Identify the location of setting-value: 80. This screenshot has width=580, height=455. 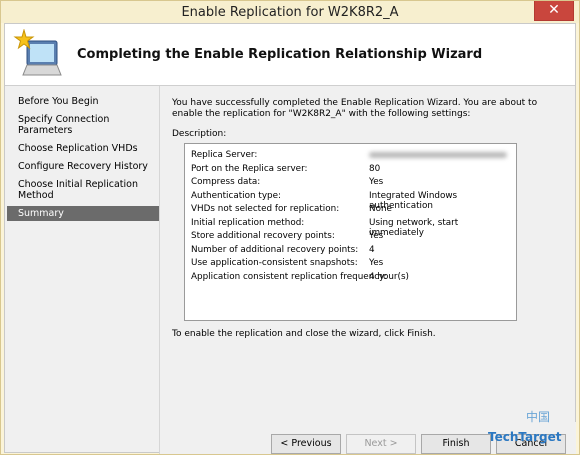
(375, 168).